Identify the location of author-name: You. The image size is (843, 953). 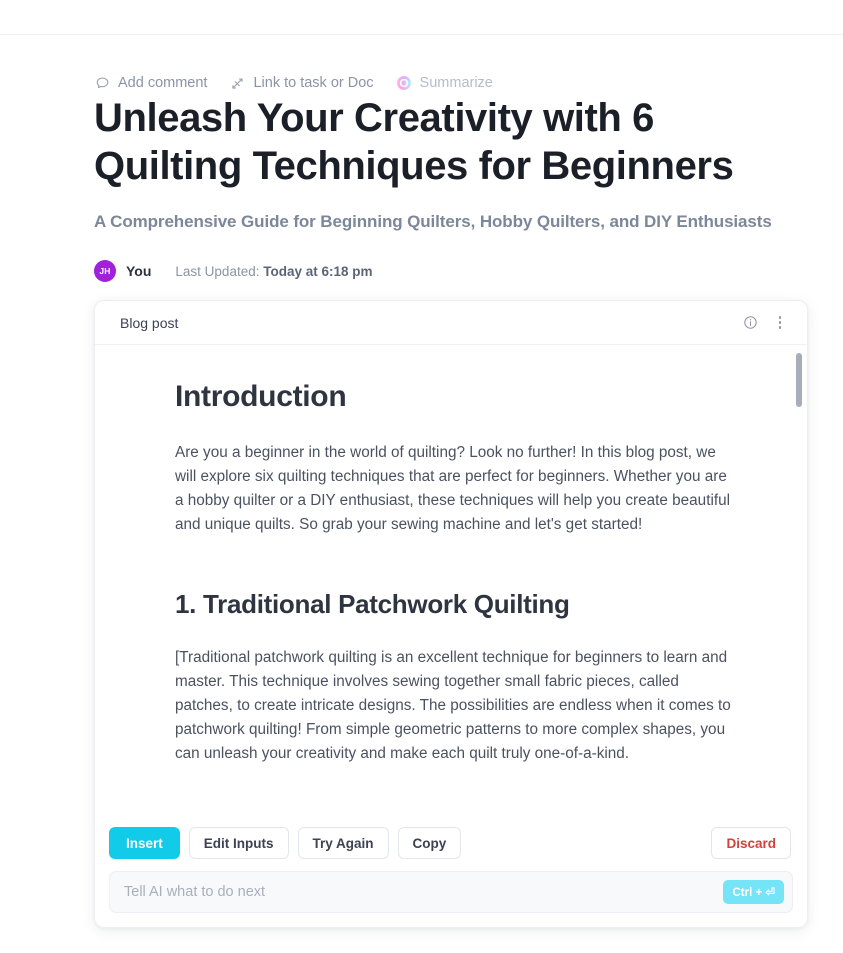
(139, 271).